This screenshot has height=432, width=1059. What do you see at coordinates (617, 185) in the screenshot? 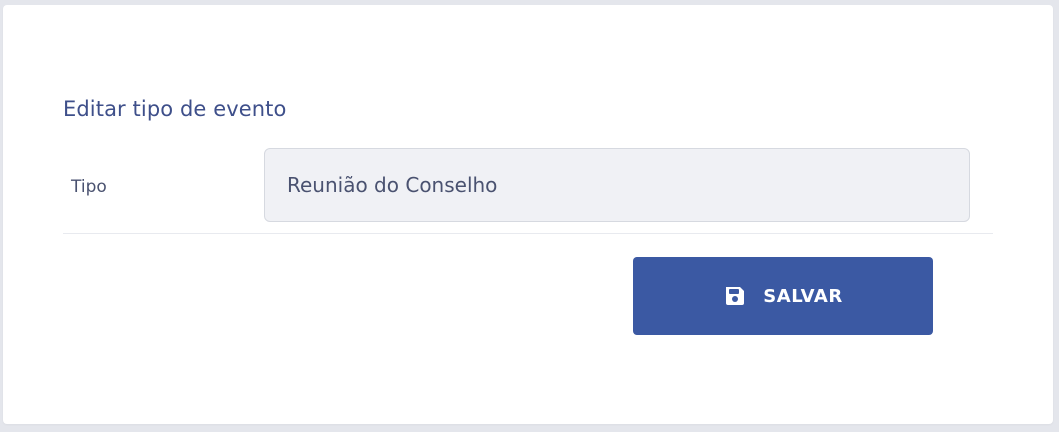
I see `tipo-input` at bounding box center [617, 185].